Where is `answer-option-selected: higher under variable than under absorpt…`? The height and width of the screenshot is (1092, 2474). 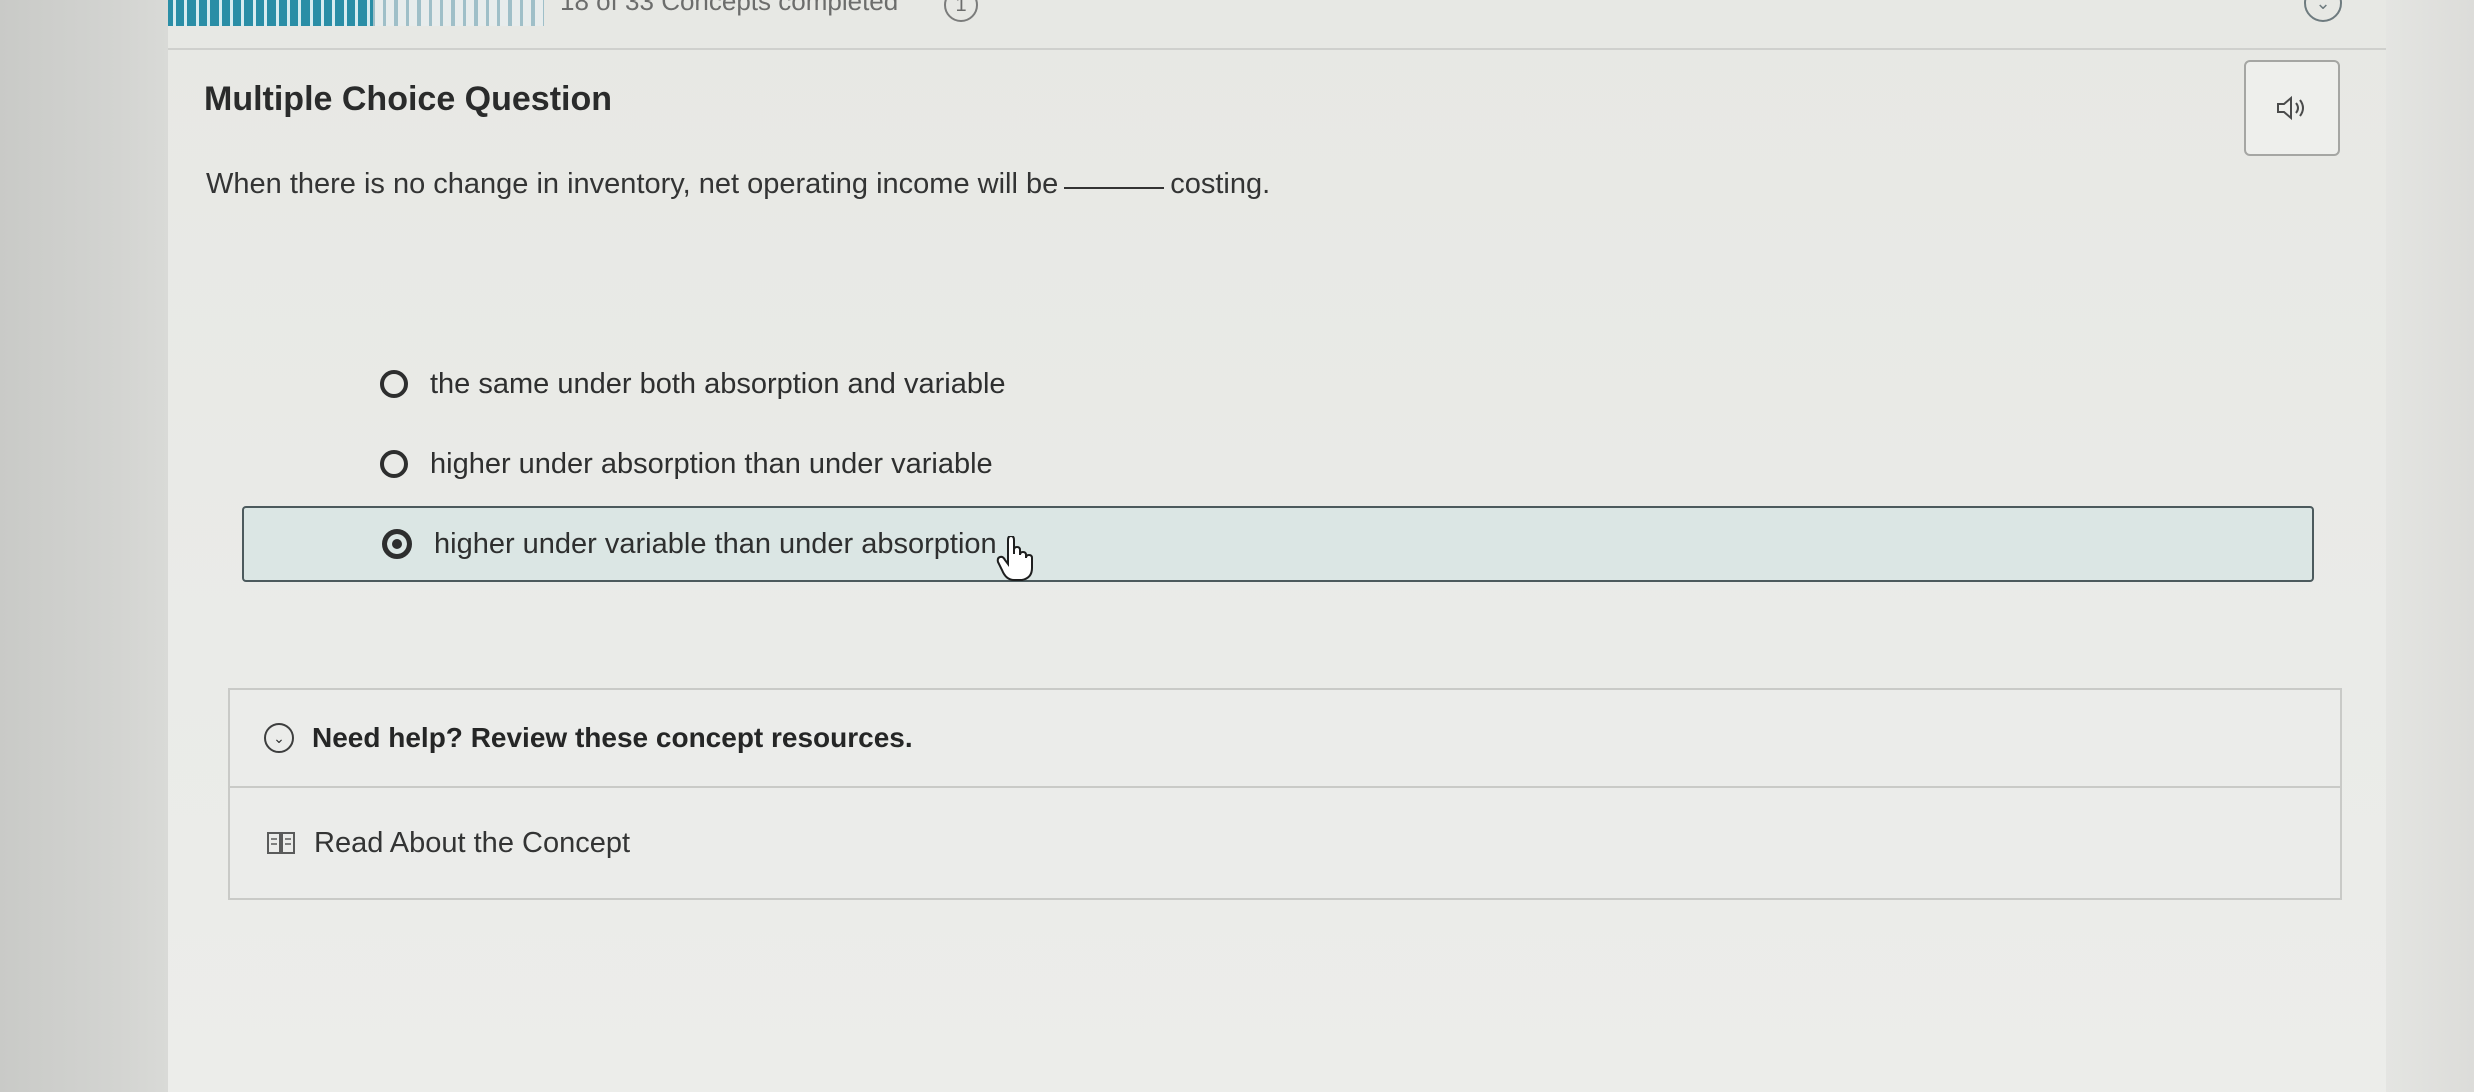
answer-option-selected: higher under variable than under absorpt… is located at coordinates (1278, 544).